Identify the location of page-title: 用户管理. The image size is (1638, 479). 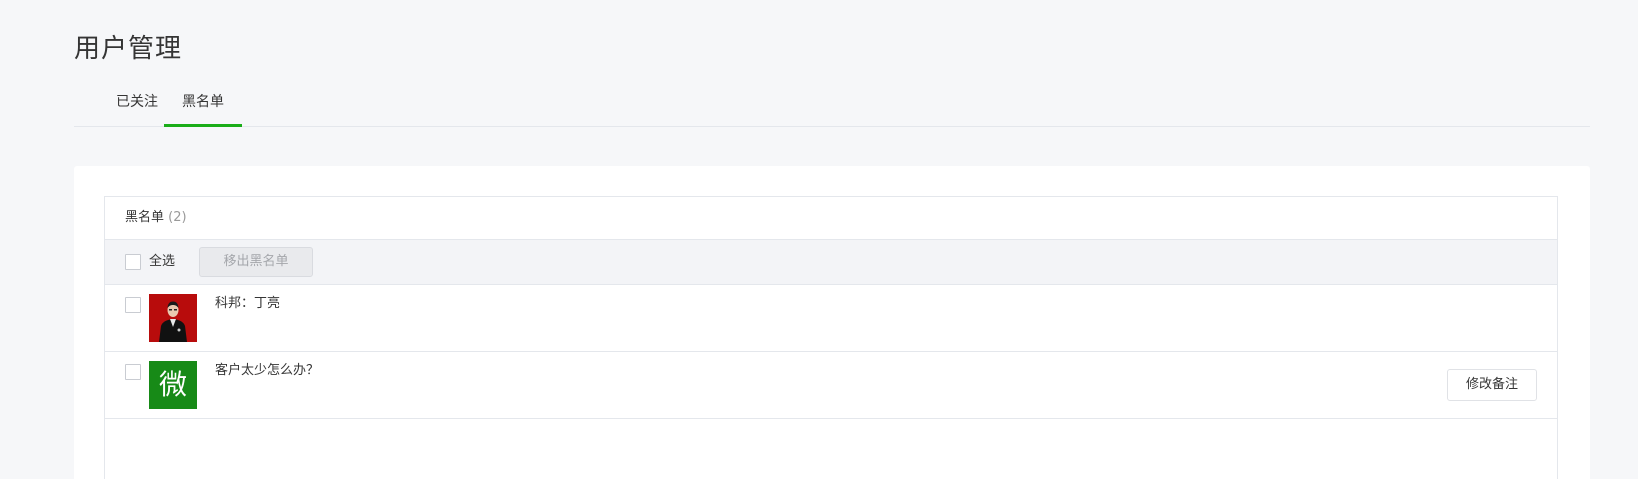
(128, 49).